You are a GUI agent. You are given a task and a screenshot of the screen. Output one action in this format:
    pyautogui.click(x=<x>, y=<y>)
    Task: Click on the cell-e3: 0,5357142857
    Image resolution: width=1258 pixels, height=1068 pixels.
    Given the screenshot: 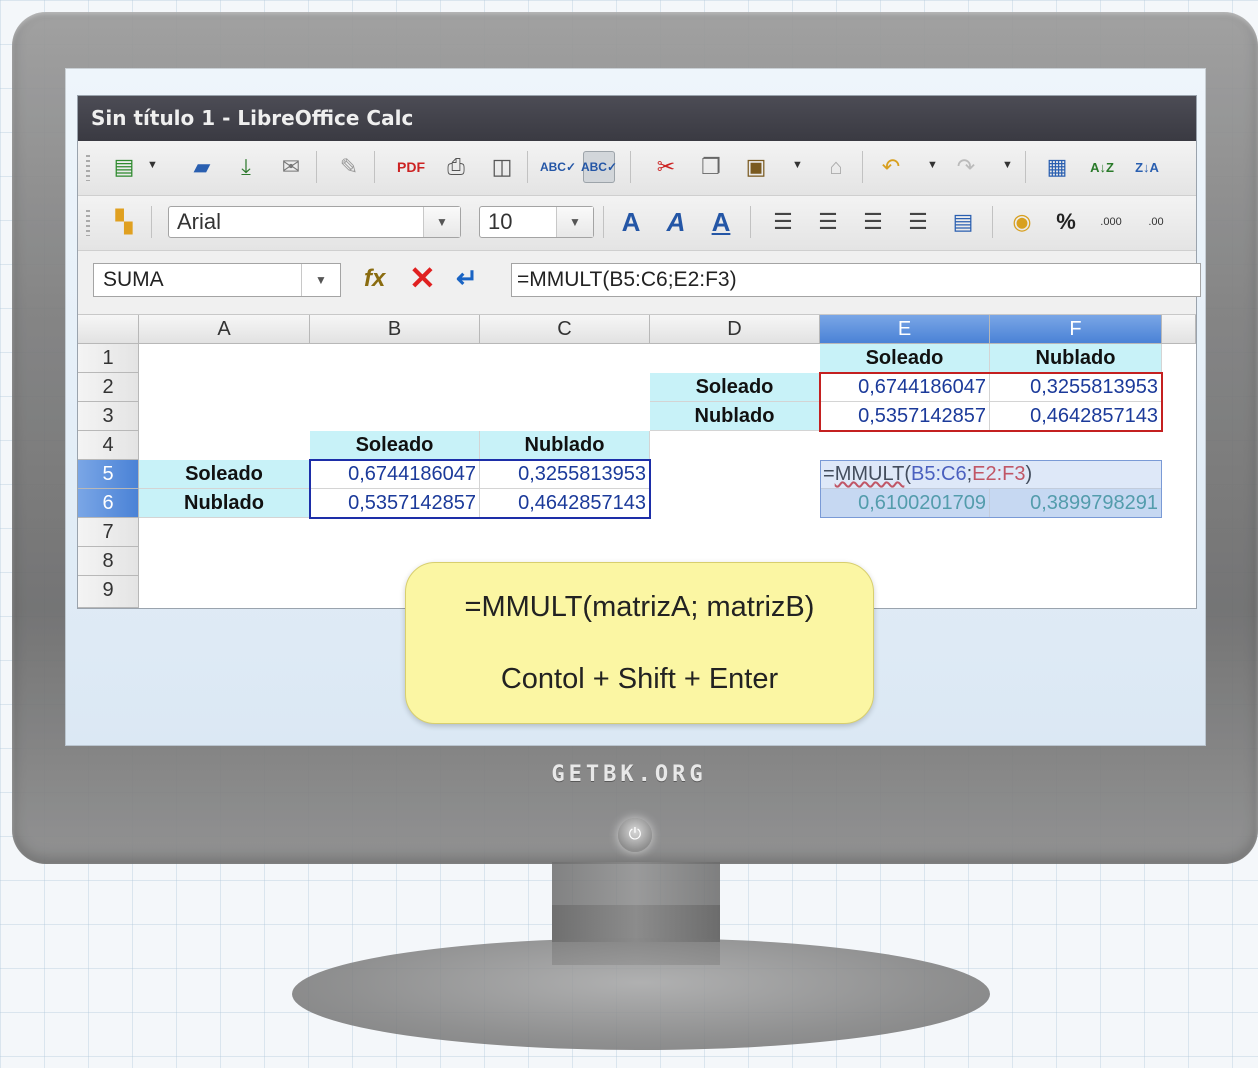 What is the action you would take?
    pyautogui.click(x=905, y=416)
    